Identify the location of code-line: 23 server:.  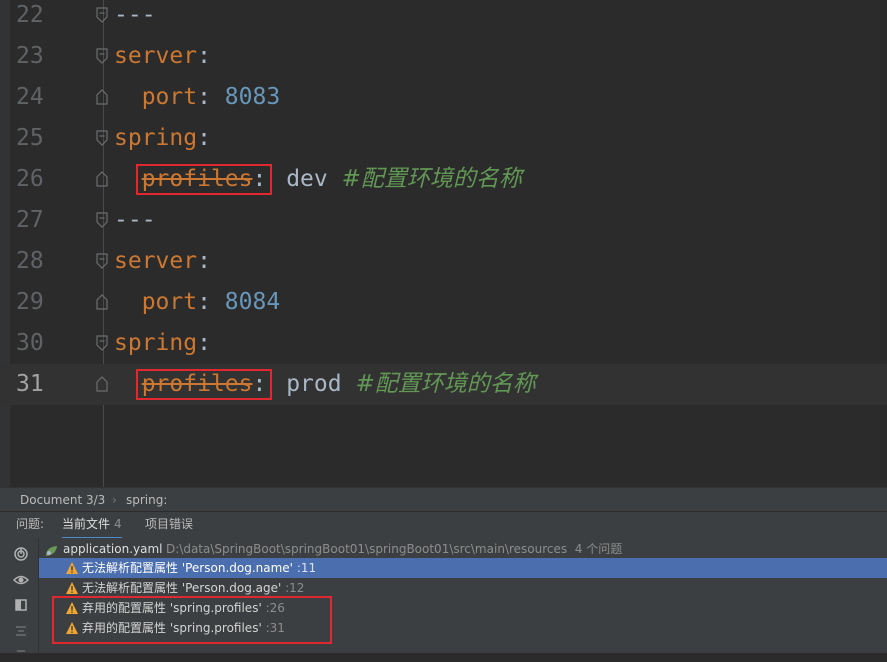
(443, 56).